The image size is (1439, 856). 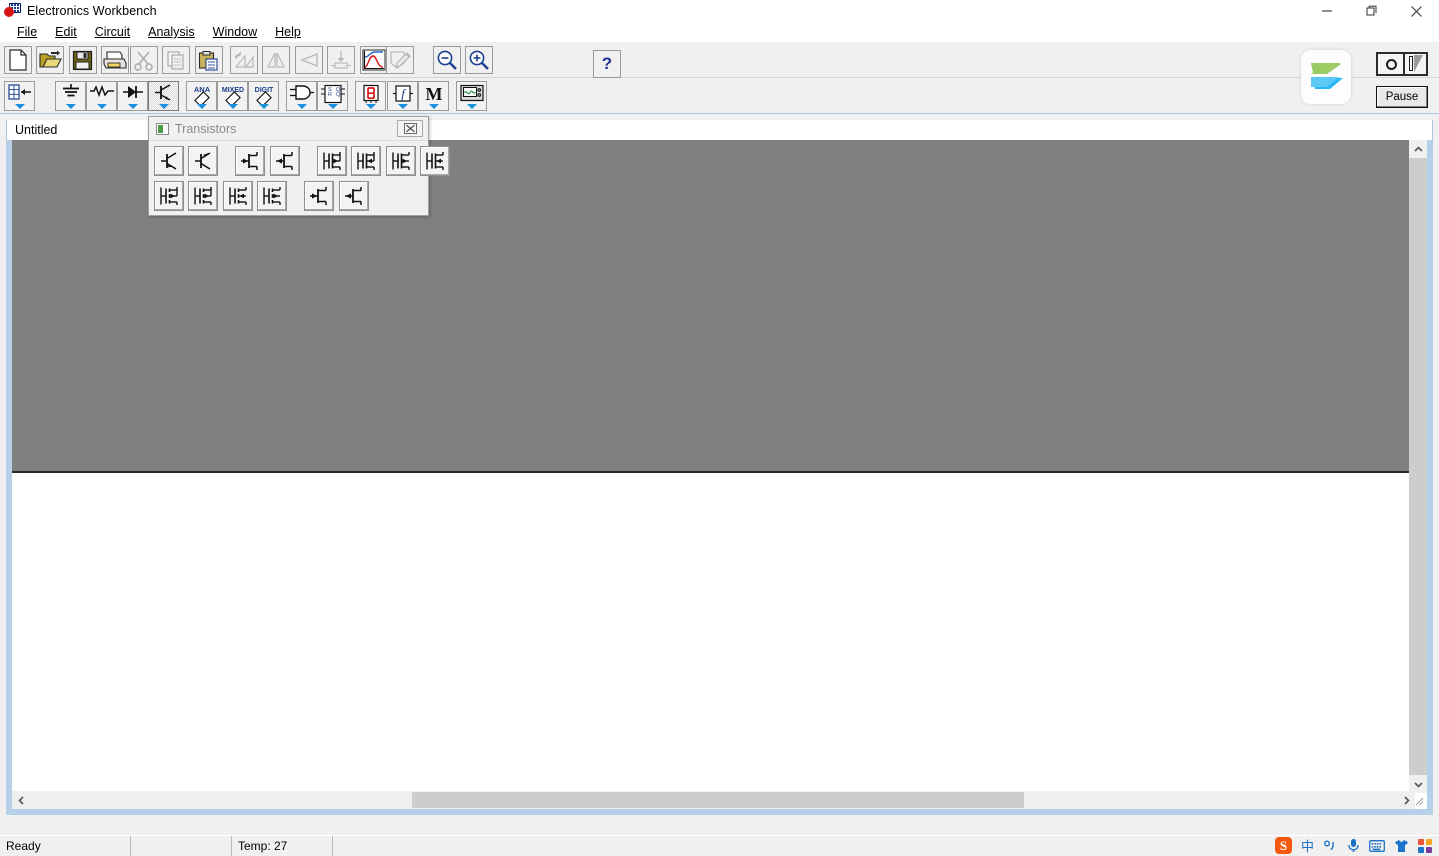 I want to click on window-titlebar: Electronics Workbench, so click(x=719, y=11).